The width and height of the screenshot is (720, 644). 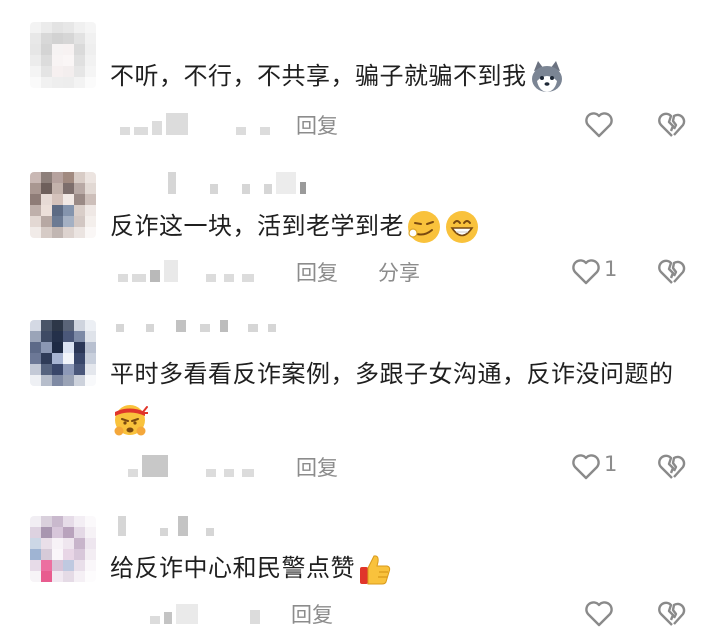 What do you see at coordinates (399, 272) in the screenshot?
I see `share-button: 分享` at bounding box center [399, 272].